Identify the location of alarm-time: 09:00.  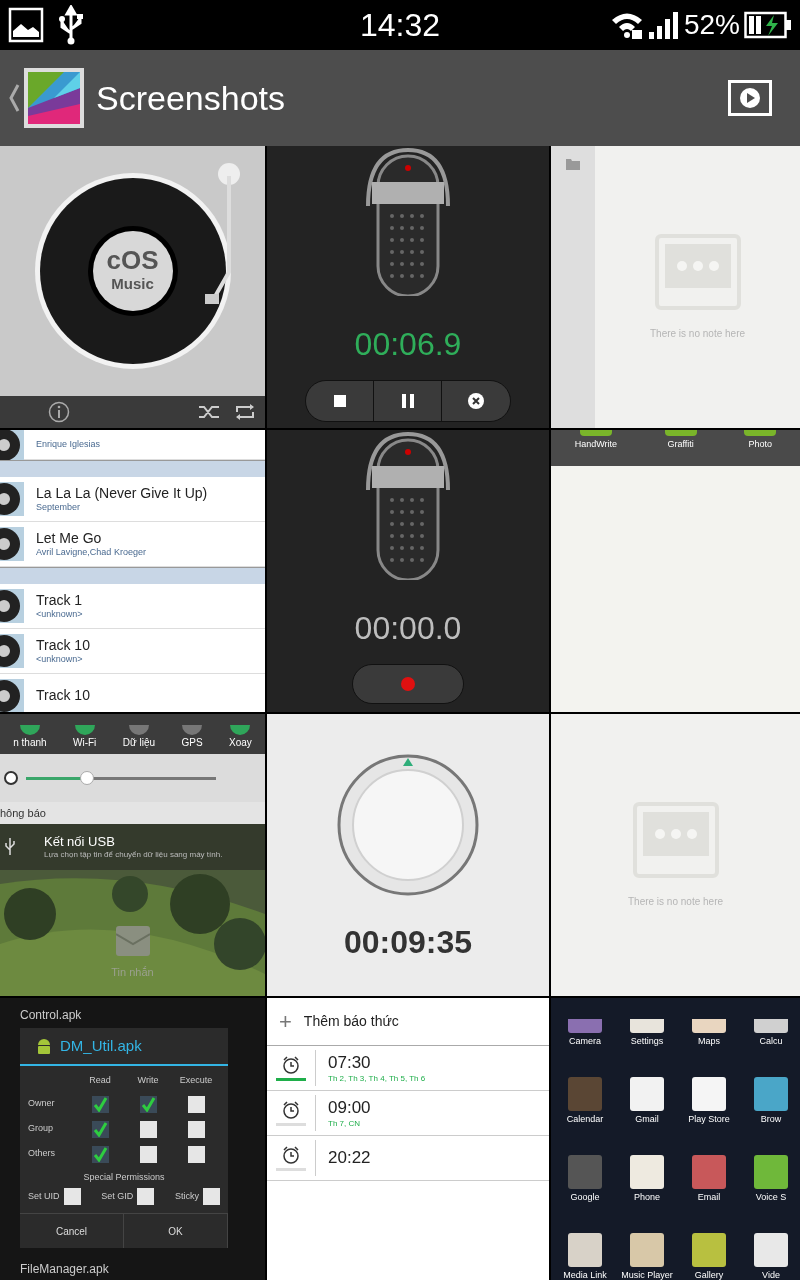
(349, 1108).